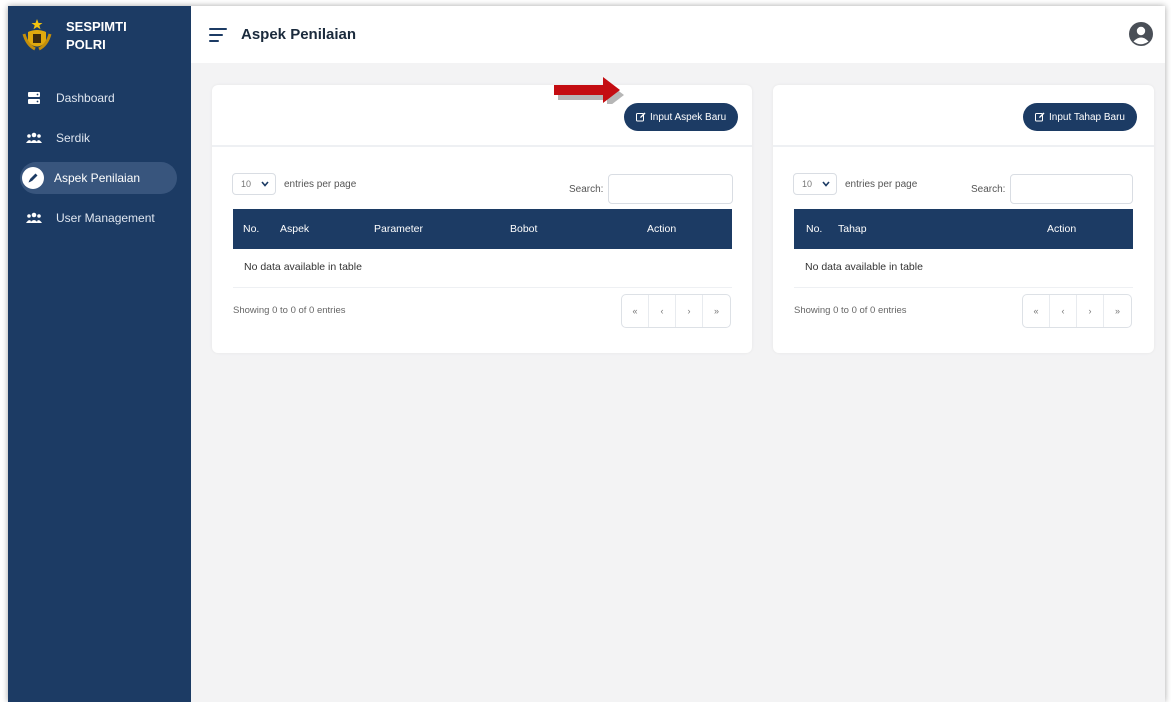  I want to click on pen-icon, so click(33, 178).